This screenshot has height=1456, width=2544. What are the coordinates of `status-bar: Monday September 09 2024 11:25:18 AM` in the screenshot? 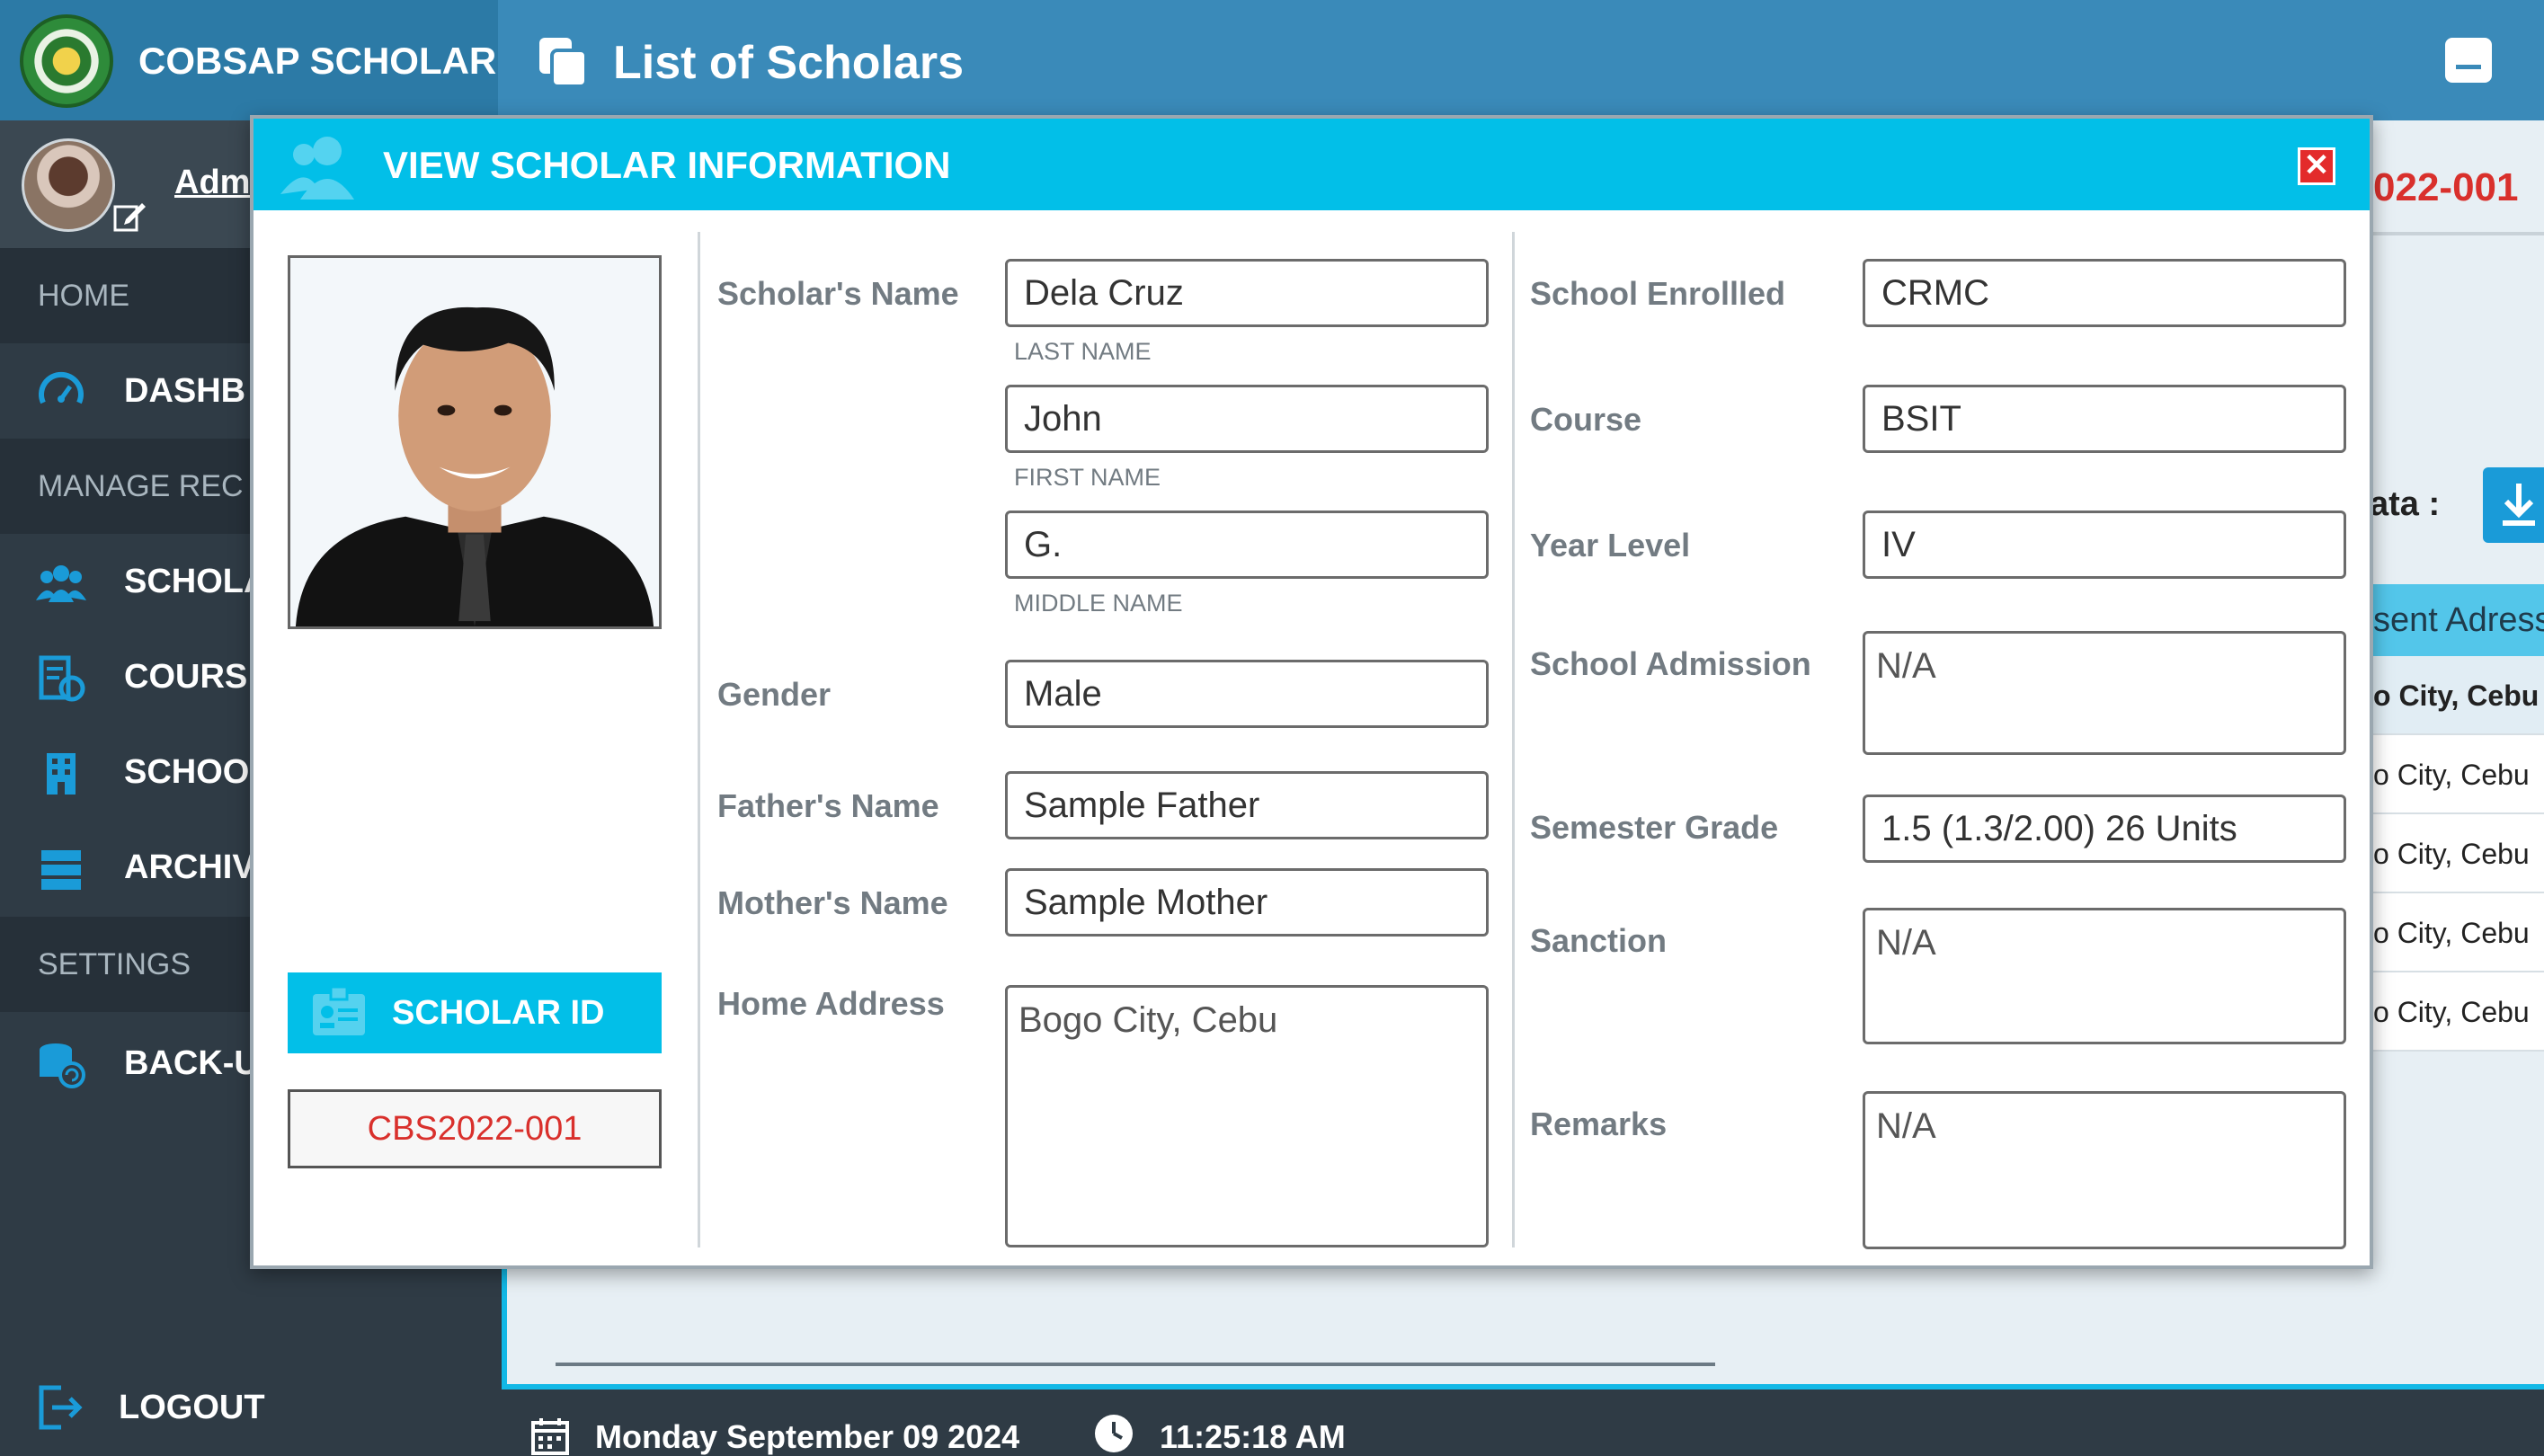 It's located at (1521, 1424).